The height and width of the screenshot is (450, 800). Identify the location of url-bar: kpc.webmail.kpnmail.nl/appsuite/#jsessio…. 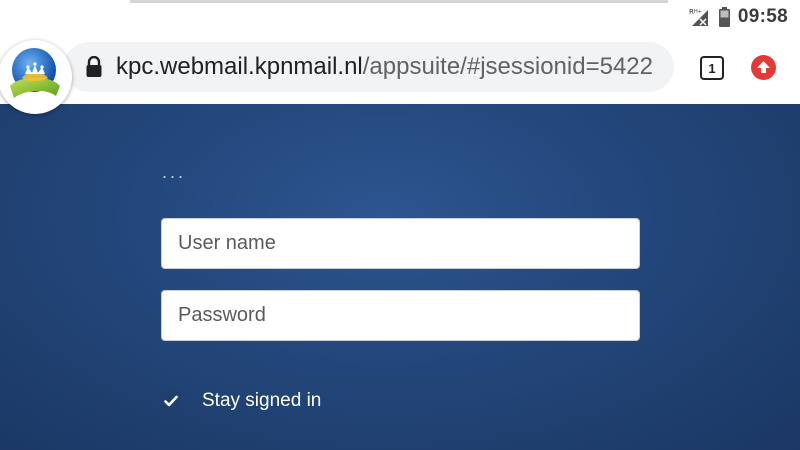
(369, 67).